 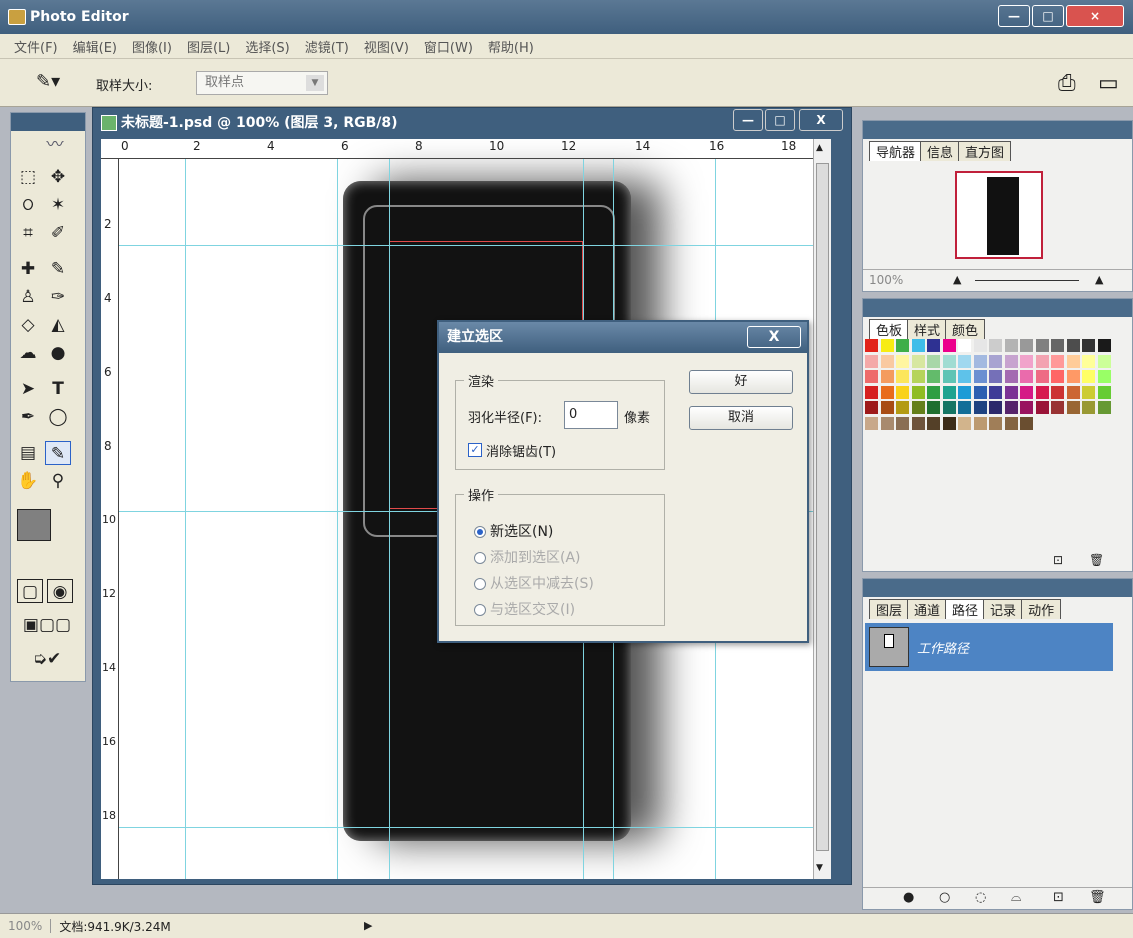 I want to click on healing-brush-icon: ✚, so click(x=28, y=269).